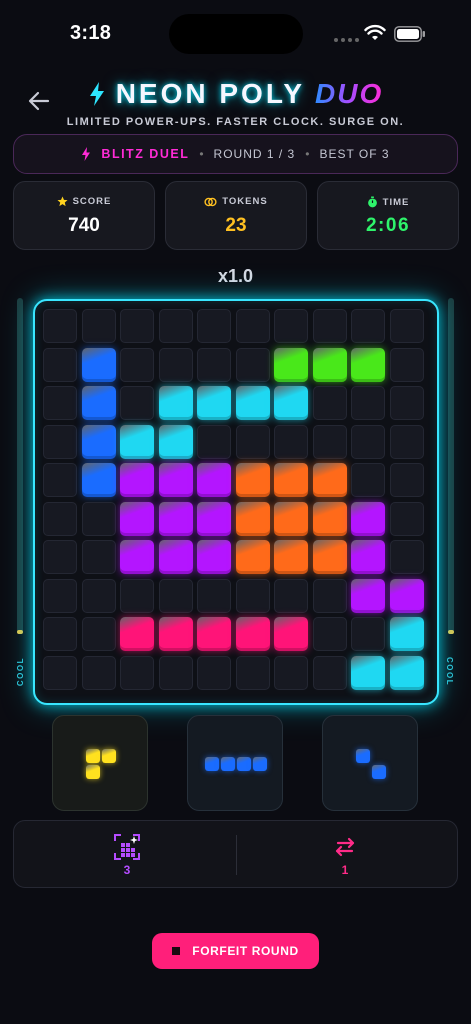 The width and height of the screenshot is (471, 1024). Describe the element at coordinates (127, 856) in the screenshot. I see `grid-bomb-powerup-button: 3` at that location.